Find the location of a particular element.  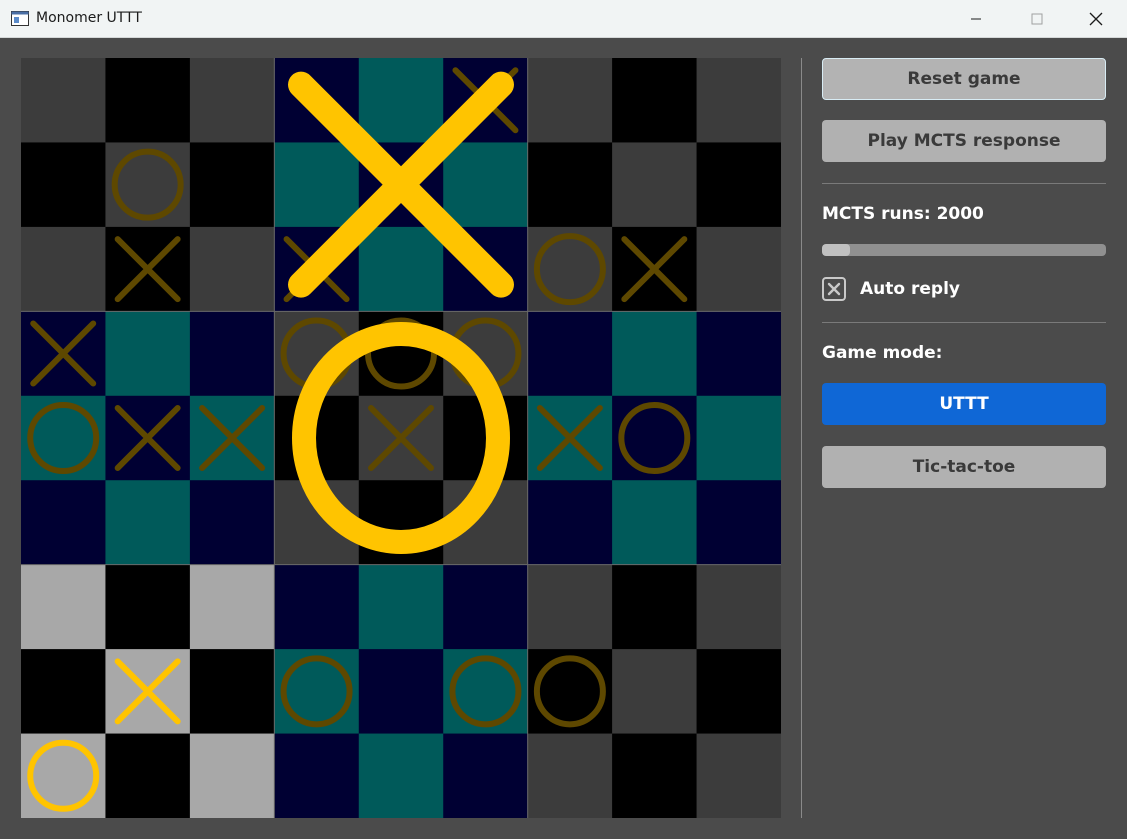

window-title: Monomer UTTT is located at coordinates (89, 18).